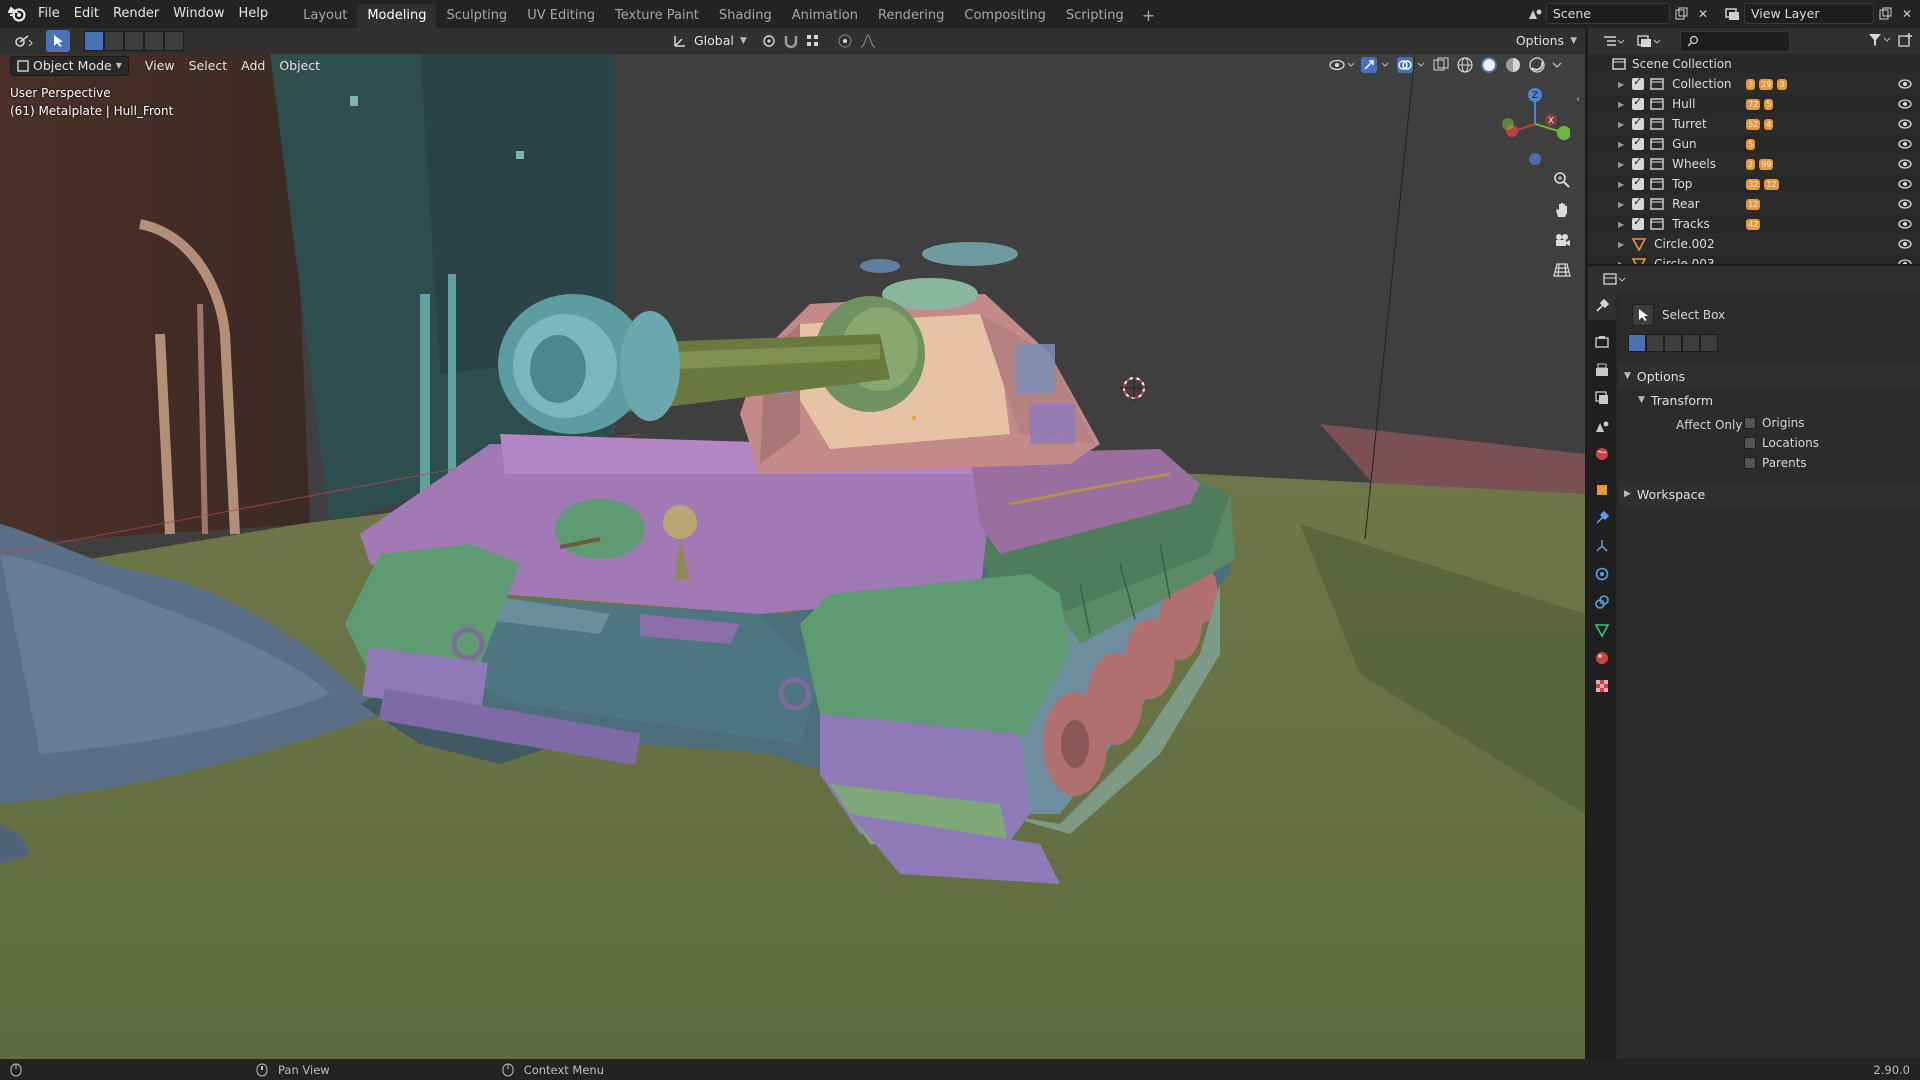 This screenshot has height=1080, width=1920. What do you see at coordinates (1602, 546) in the screenshot?
I see `particles-tab-icon` at bounding box center [1602, 546].